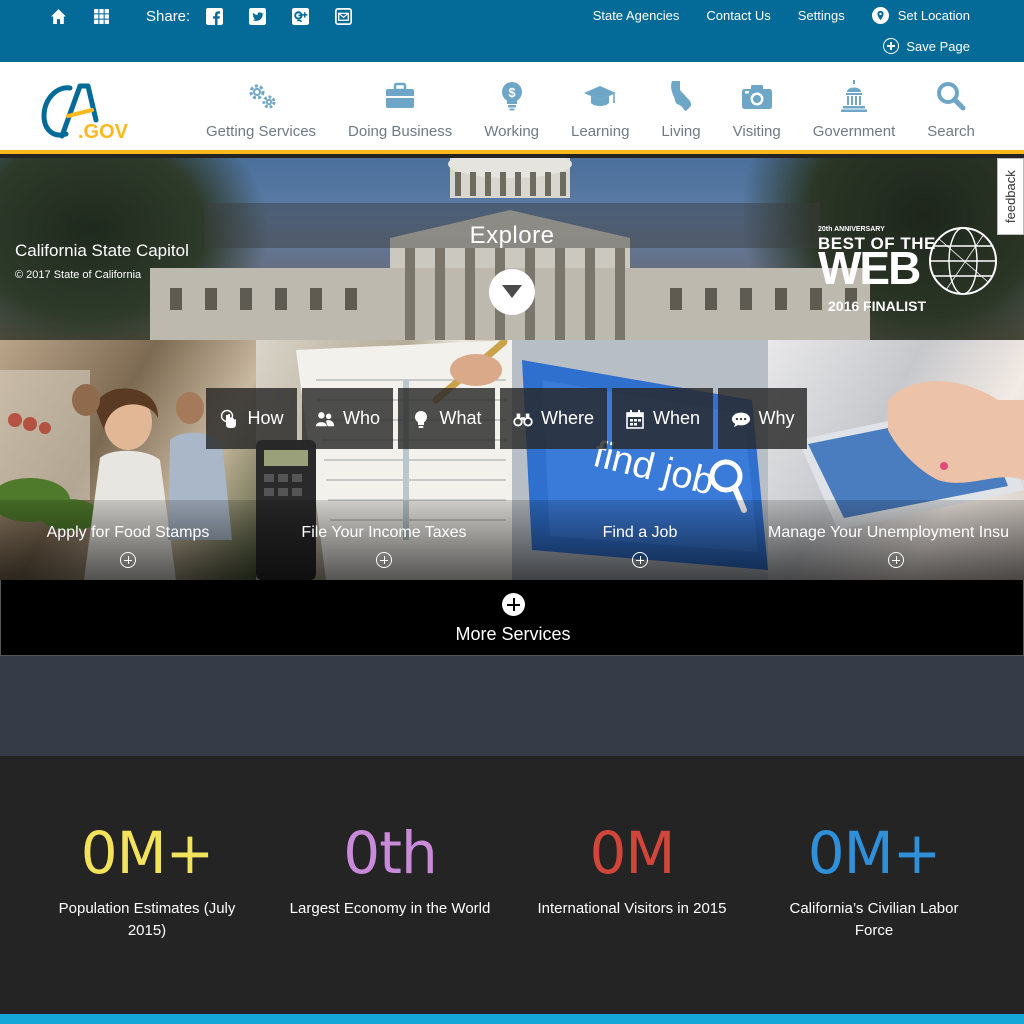 Image resolution: width=1024 pixels, height=1024 pixels. I want to click on location-pin-icon, so click(880, 15).